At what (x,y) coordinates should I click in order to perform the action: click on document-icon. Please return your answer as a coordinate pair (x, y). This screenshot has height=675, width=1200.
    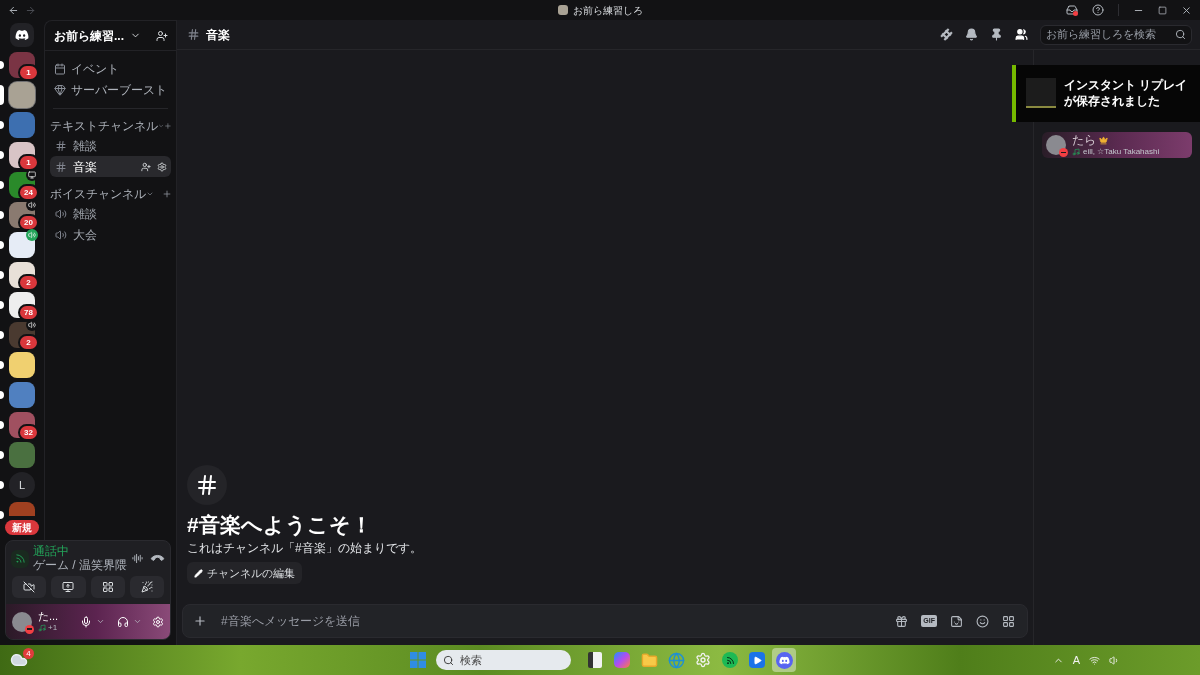
    Looking at the image, I should click on (595, 660).